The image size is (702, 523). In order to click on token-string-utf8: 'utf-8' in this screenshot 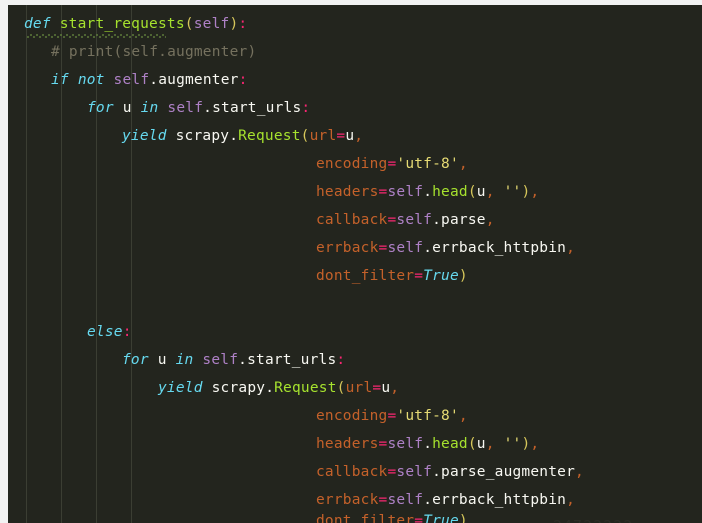, I will do `click(427, 416)`.